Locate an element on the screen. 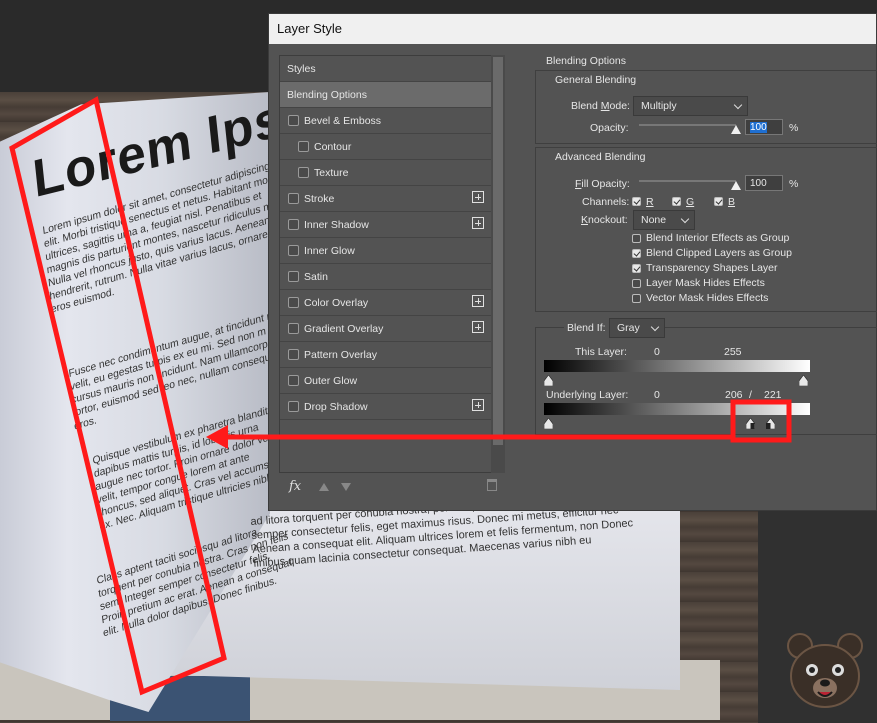 The image size is (877, 723). dialog-titlebar: Layer Style is located at coordinates (572, 29).